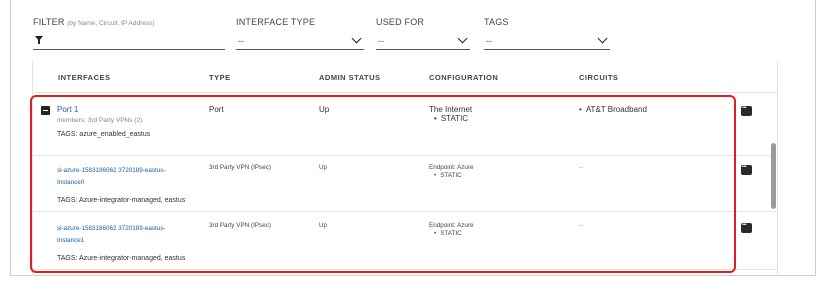 Image resolution: width=824 pixels, height=283 pixels. What do you see at coordinates (94, 22) in the screenshot?
I see `filter-label: FILTER (by Name, Circuit, IP Address)` at bounding box center [94, 22].